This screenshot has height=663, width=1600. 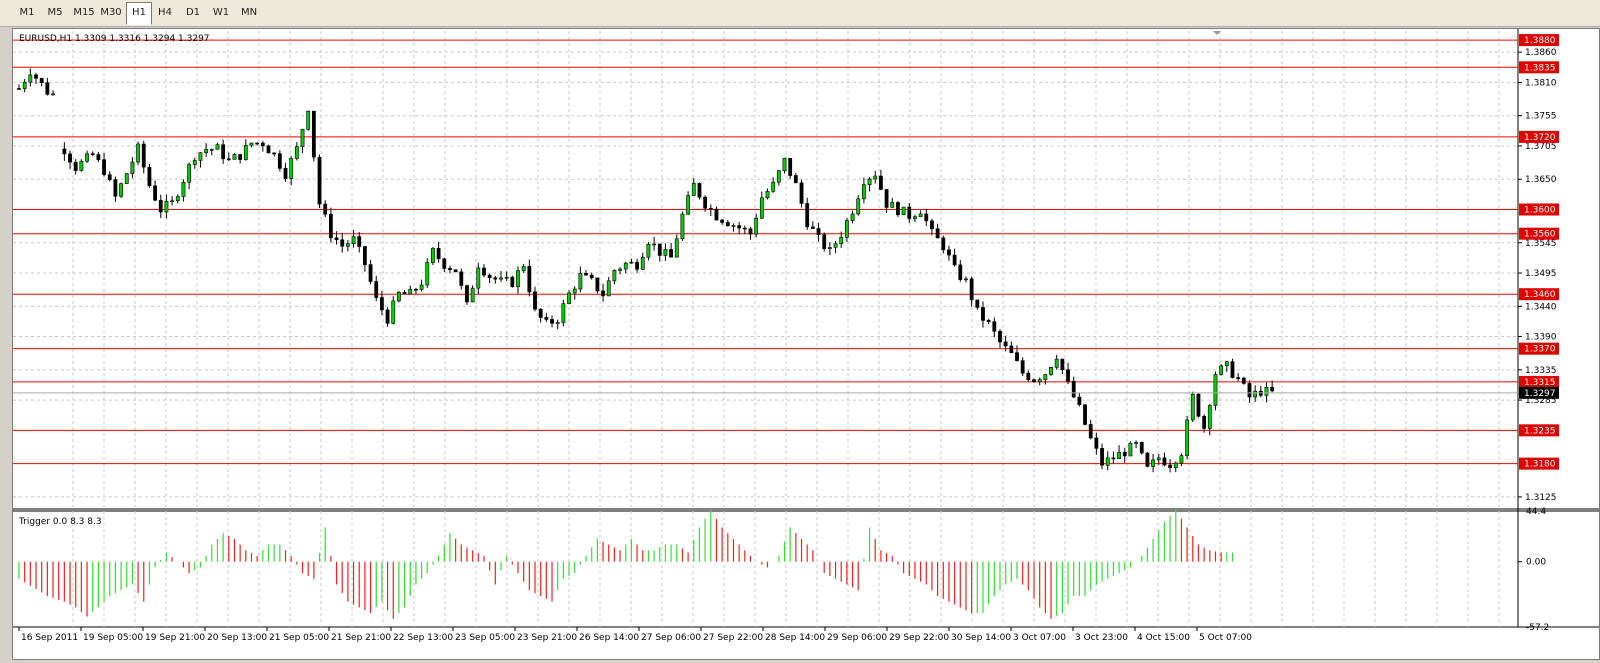 What do you see at coordinates (857, 638) in the screenshot?
I see `x-tick-label: 29 Sep 06:00` at bounding box center [857, 638].